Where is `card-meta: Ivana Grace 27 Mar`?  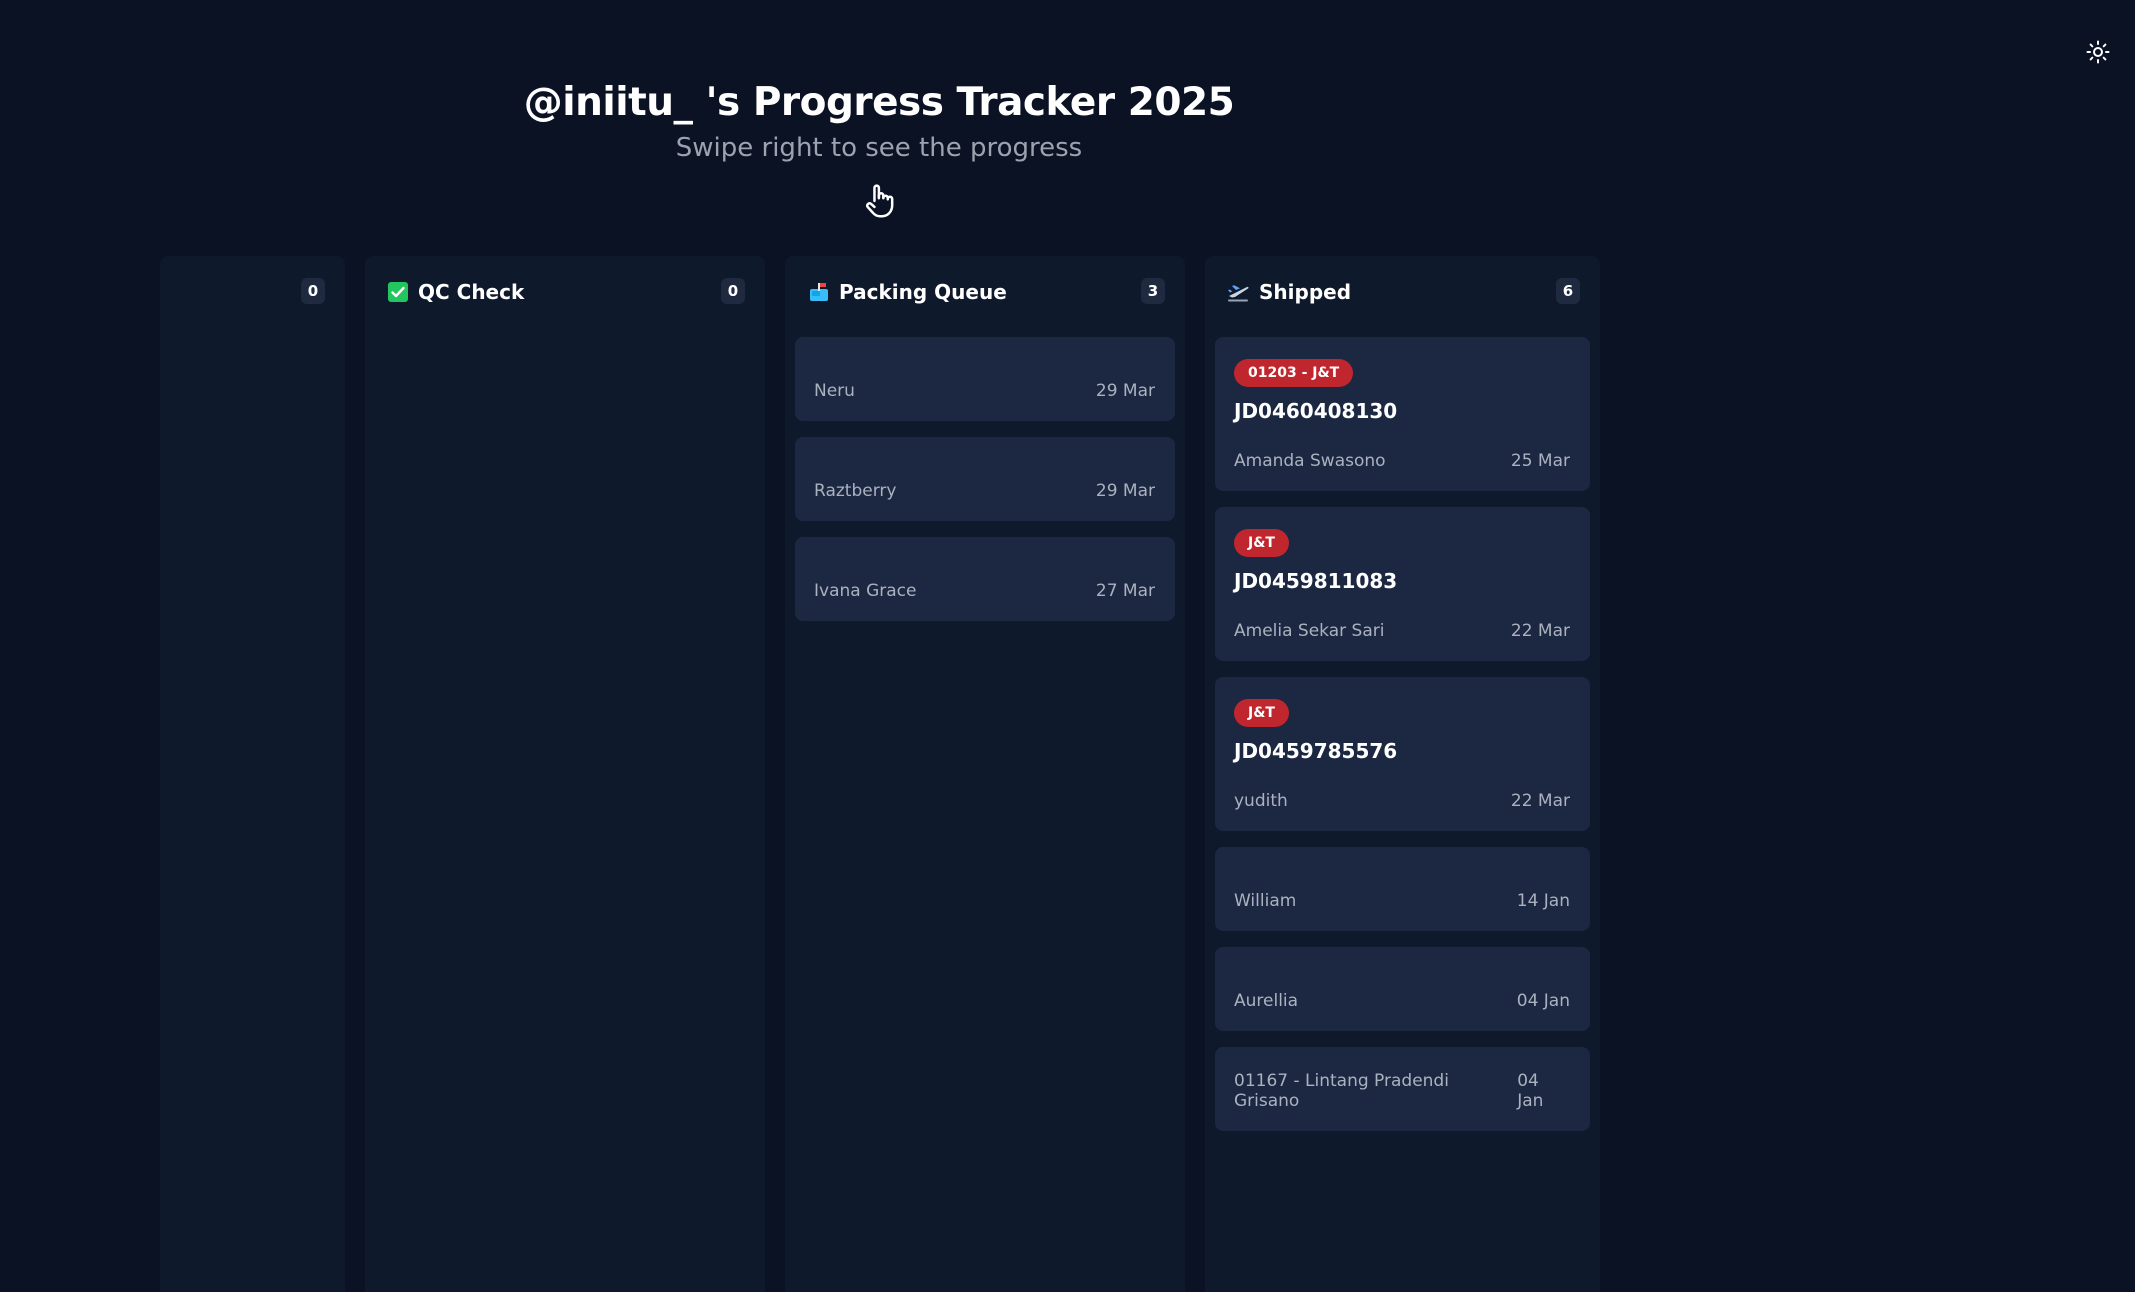
card-meta: Ivana Grace 27 Mar is located at coordinates (984, 591).